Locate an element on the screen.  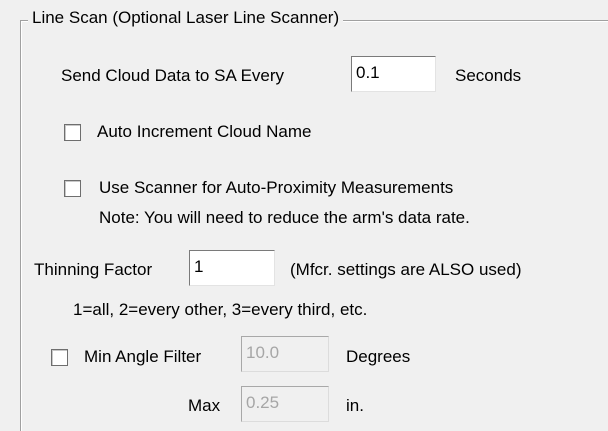
thinning-factor-label: Thinning Factor is located at coordinates (93, 269).